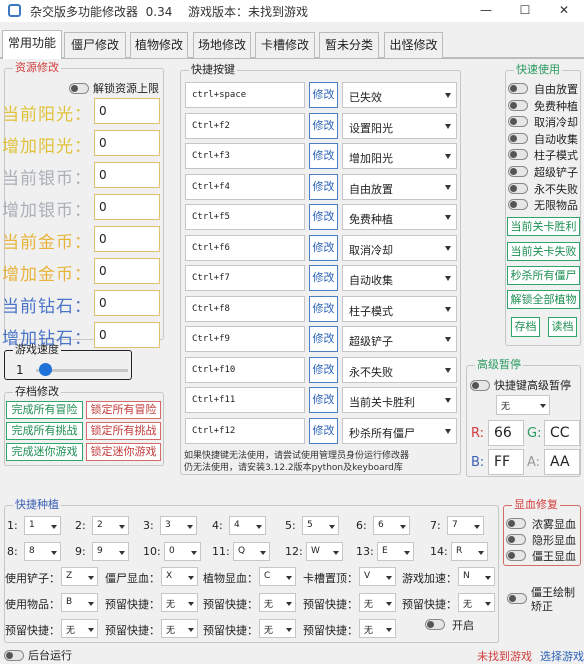 This screenshot has height=664, width=584. What do you see at coordinates (44, 410) in the screenshot?
I see `complete-adventure-button: 完成所有冒险` at bounding box center [44, 410].